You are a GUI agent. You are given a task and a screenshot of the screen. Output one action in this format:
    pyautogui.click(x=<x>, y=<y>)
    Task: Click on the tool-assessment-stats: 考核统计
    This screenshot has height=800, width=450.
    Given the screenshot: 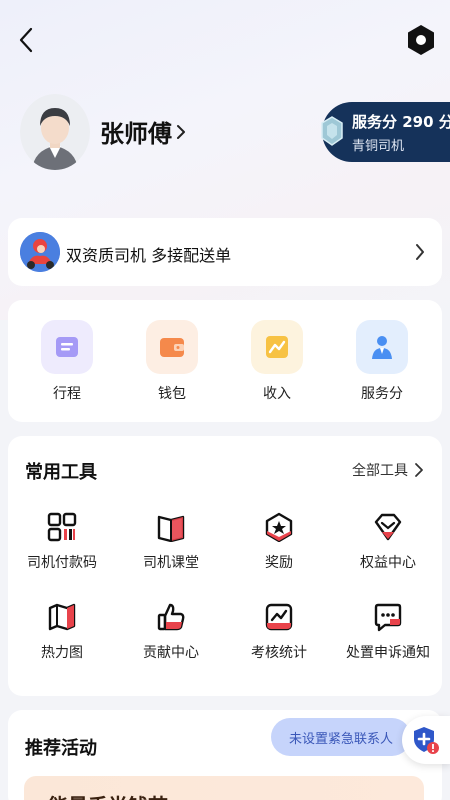 What is the action you would take?
    pyautogui.click(x=279, y=631)
    